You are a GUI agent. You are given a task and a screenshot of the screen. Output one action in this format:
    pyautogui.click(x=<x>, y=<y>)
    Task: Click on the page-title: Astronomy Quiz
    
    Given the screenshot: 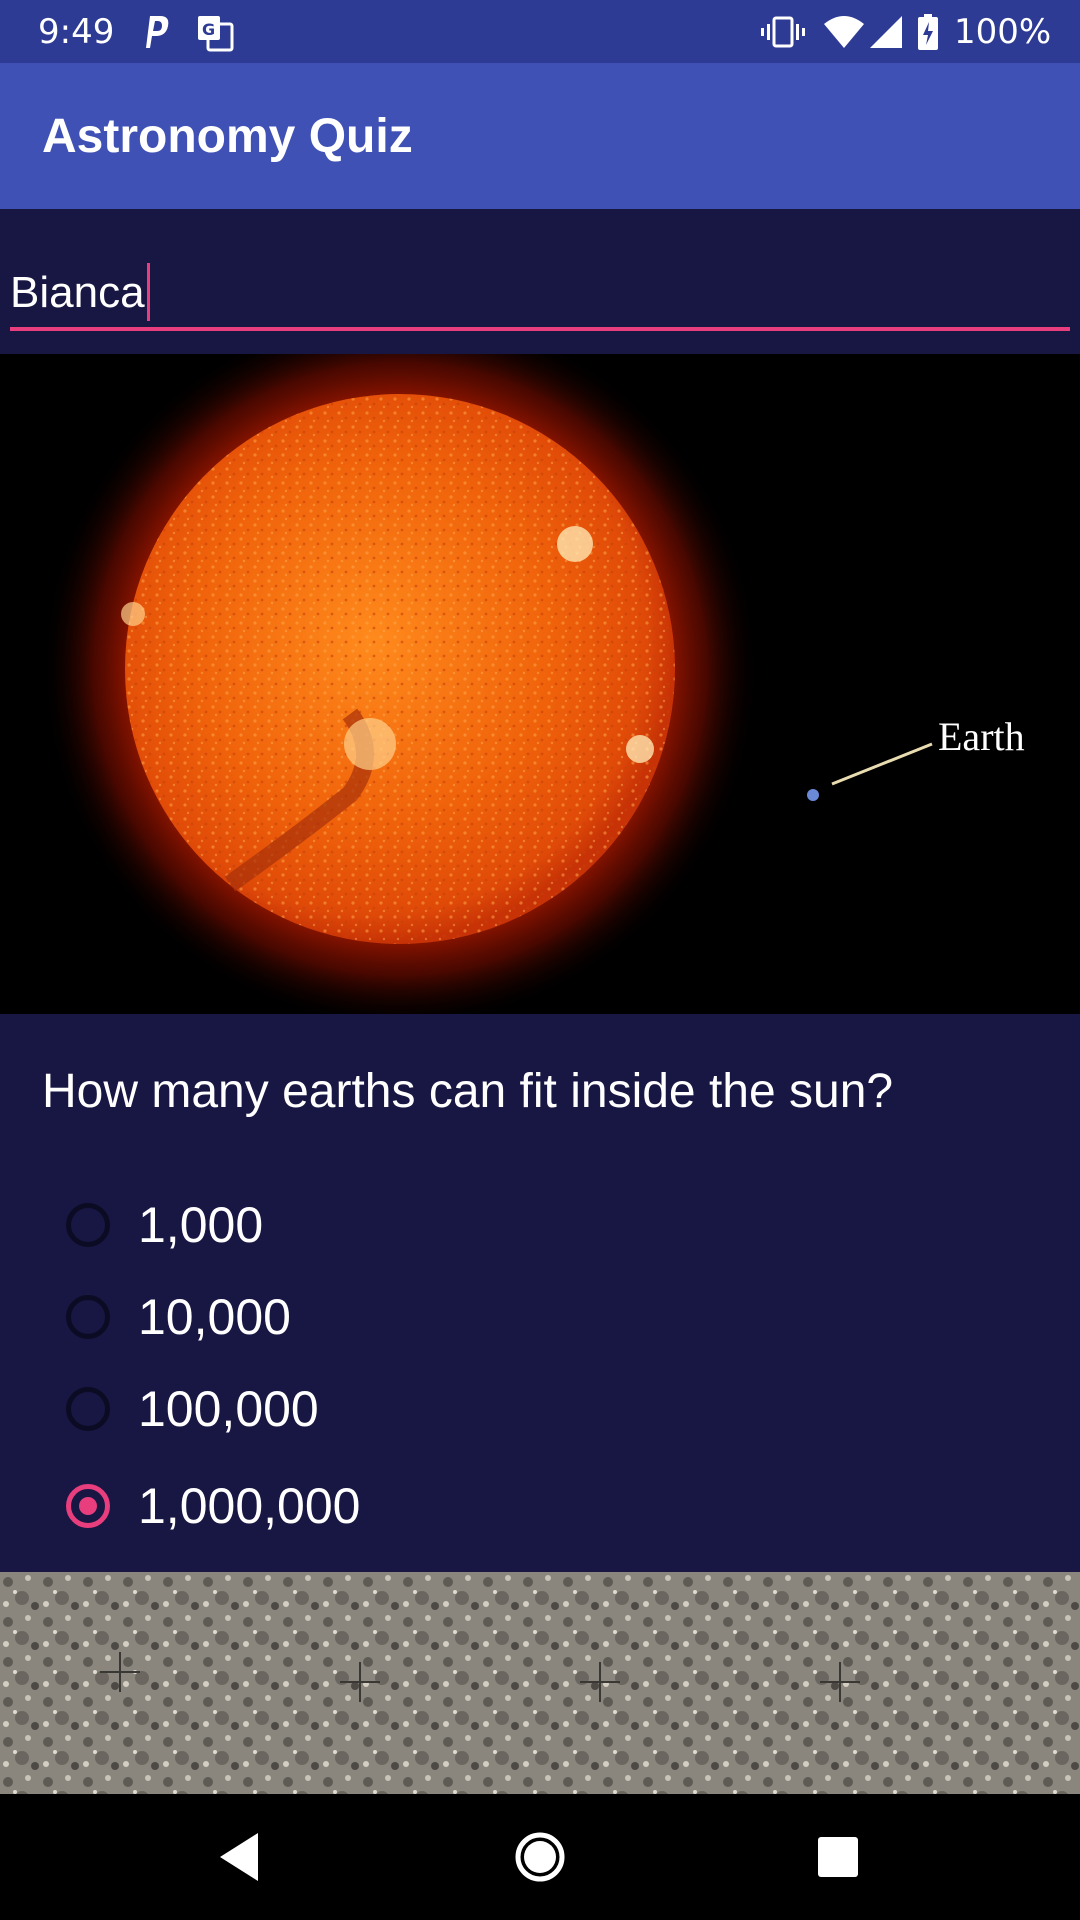 What is the action you would take?
    pyautogui.click(x=227, y=136)
    